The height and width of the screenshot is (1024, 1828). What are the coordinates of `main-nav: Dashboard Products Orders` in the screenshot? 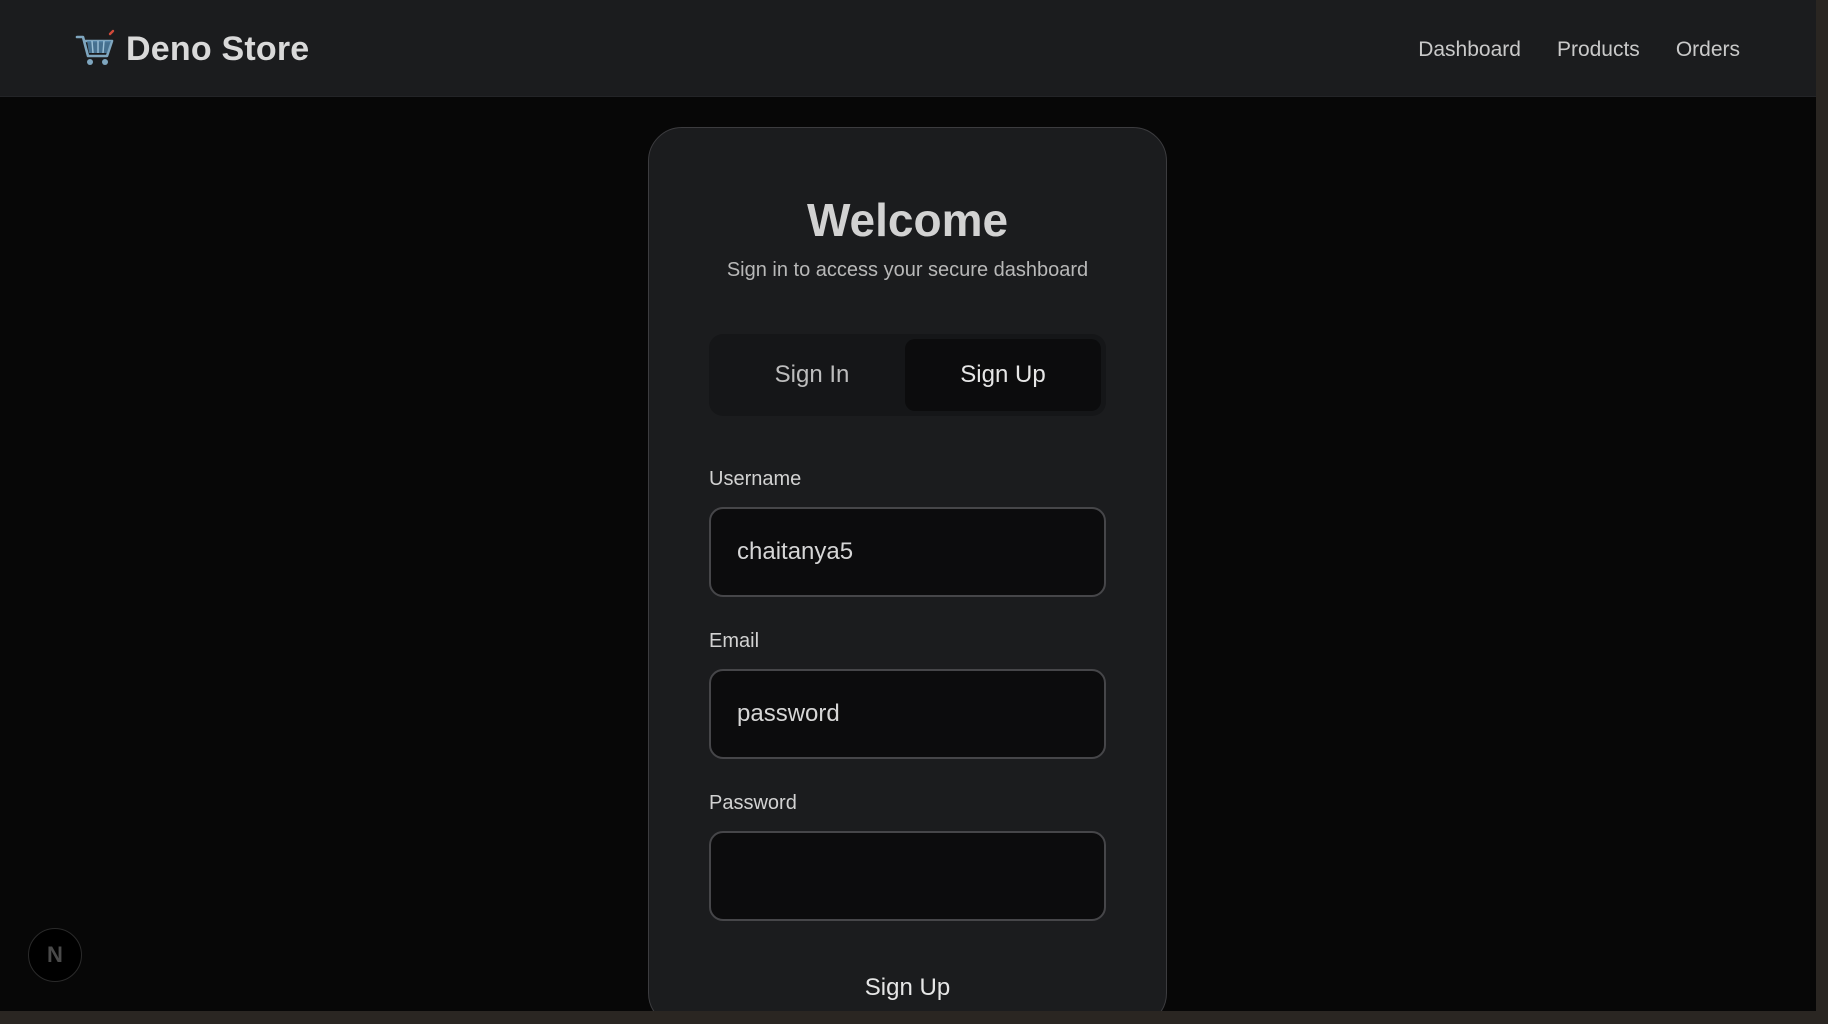 It's located at (1579, 50).